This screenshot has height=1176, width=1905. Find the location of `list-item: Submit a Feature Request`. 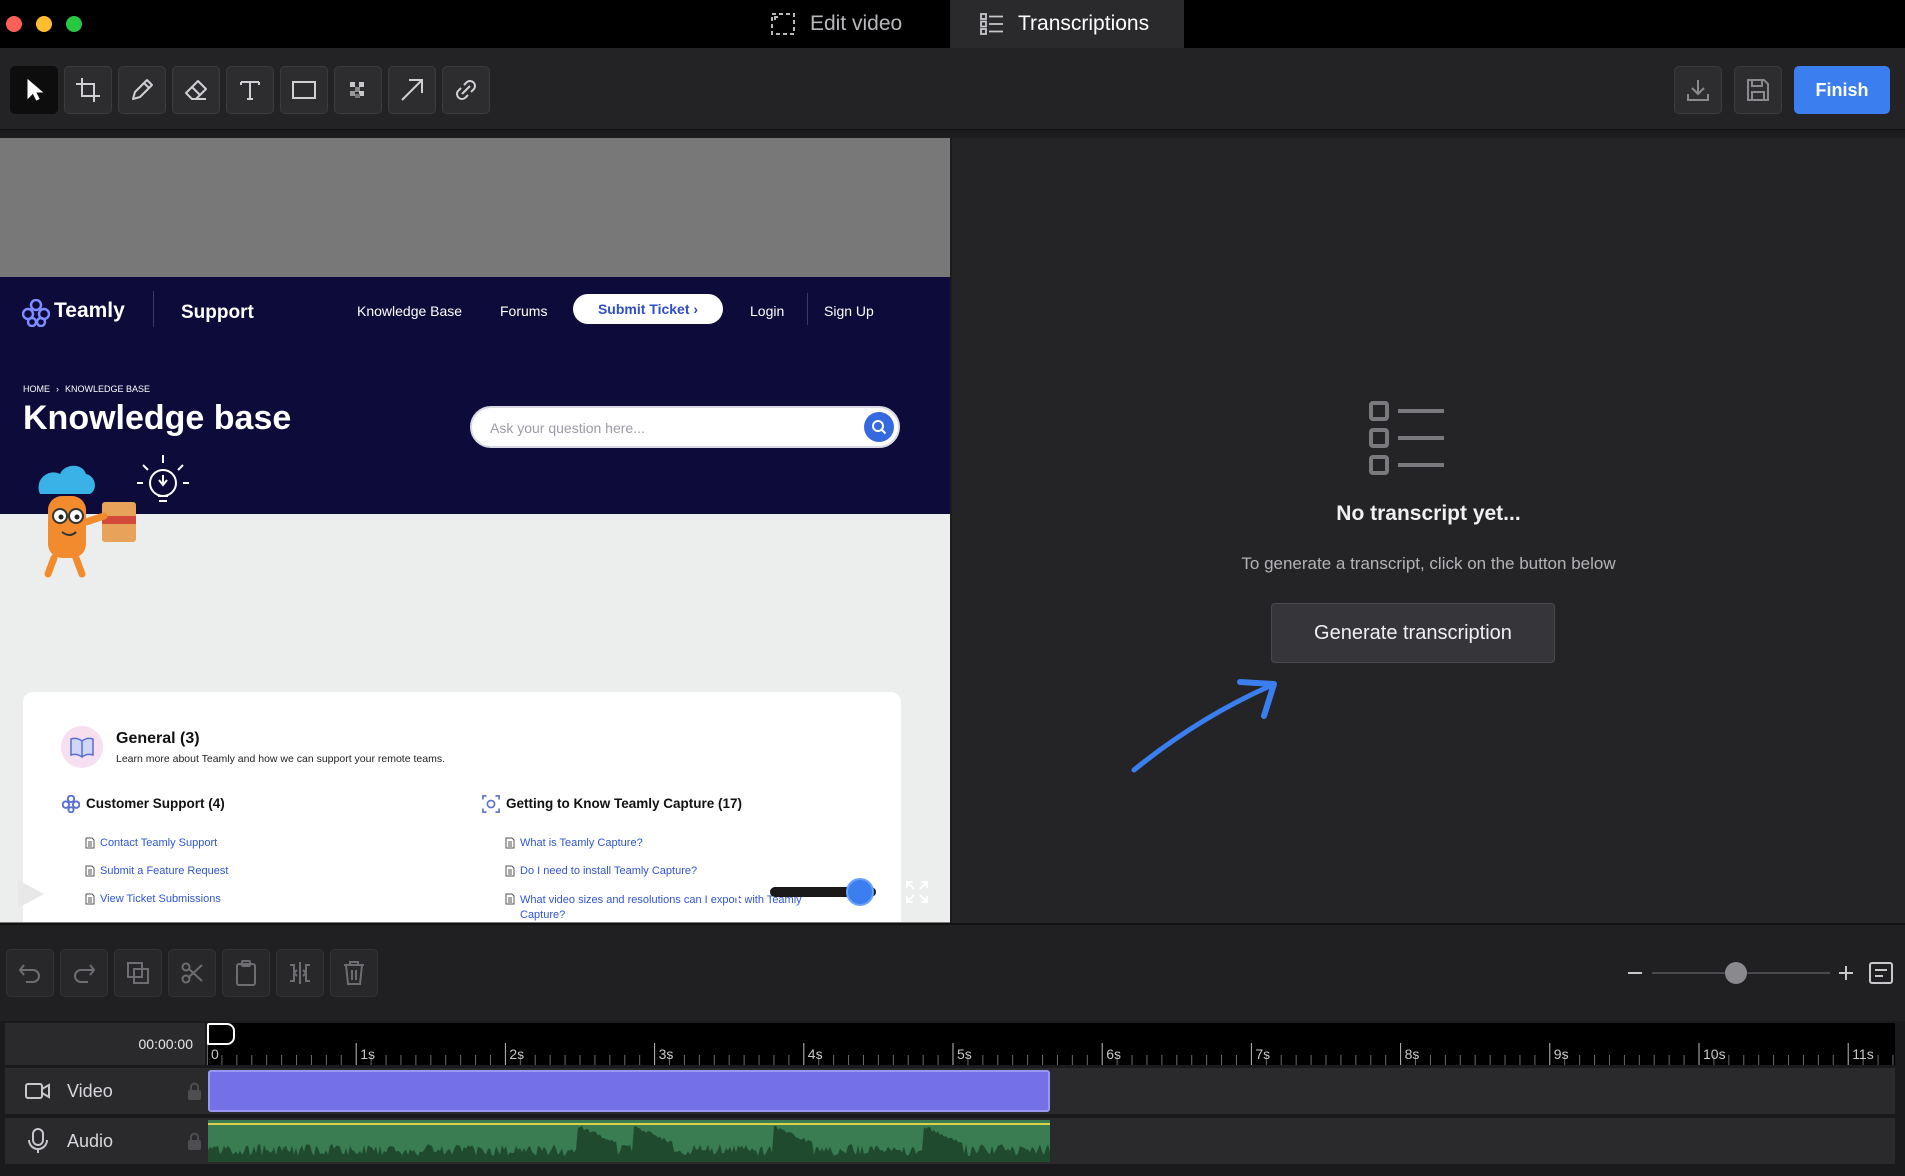

list-item: Submit a Feature Request is located at coordinates (156, 871).